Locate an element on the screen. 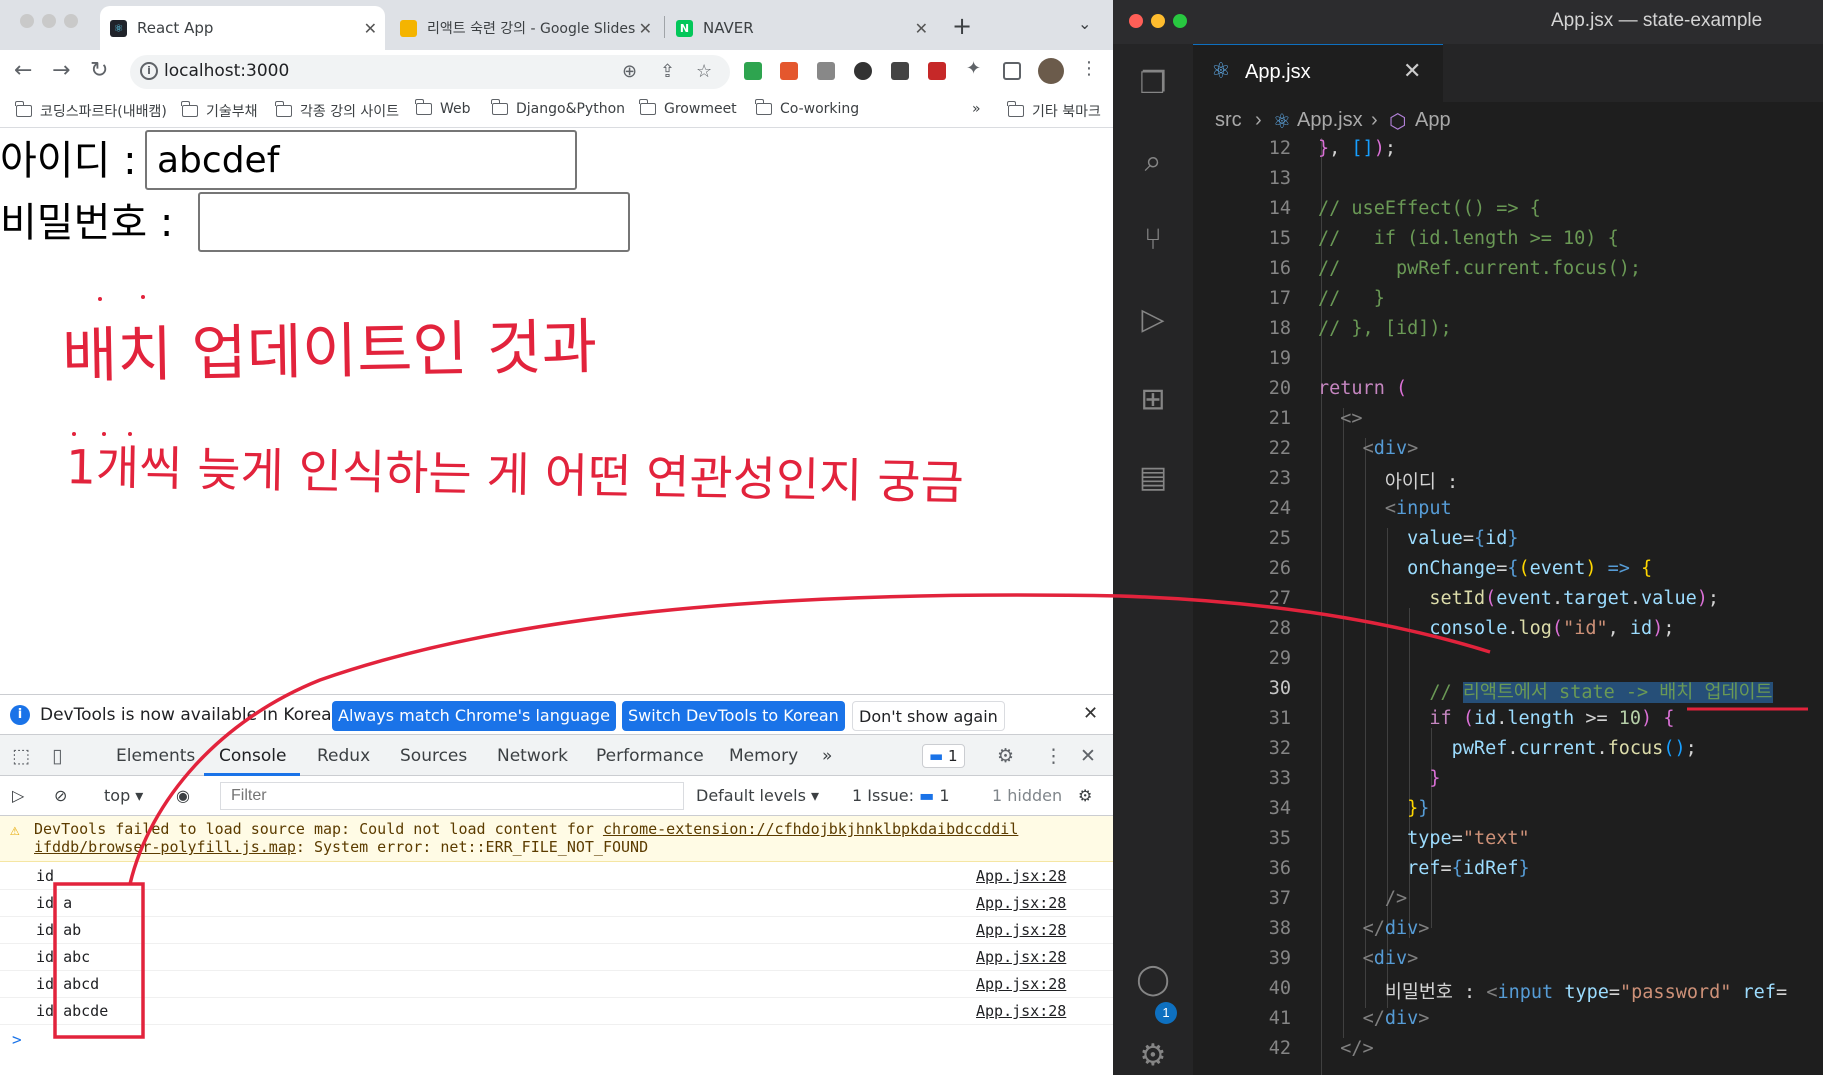  tab-google-slides: 리액트 숙련 강의 - Google Slides ✕ is located at coordinates (525, 28).